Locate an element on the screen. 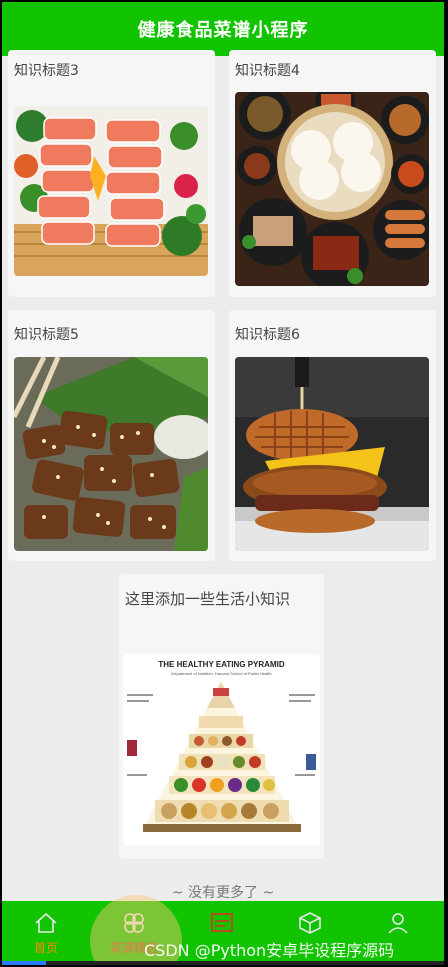 The width and height of the screenshot is (448, 967). page-title: 健康食品菜谱小程序 is located at coordinates (223, 30).